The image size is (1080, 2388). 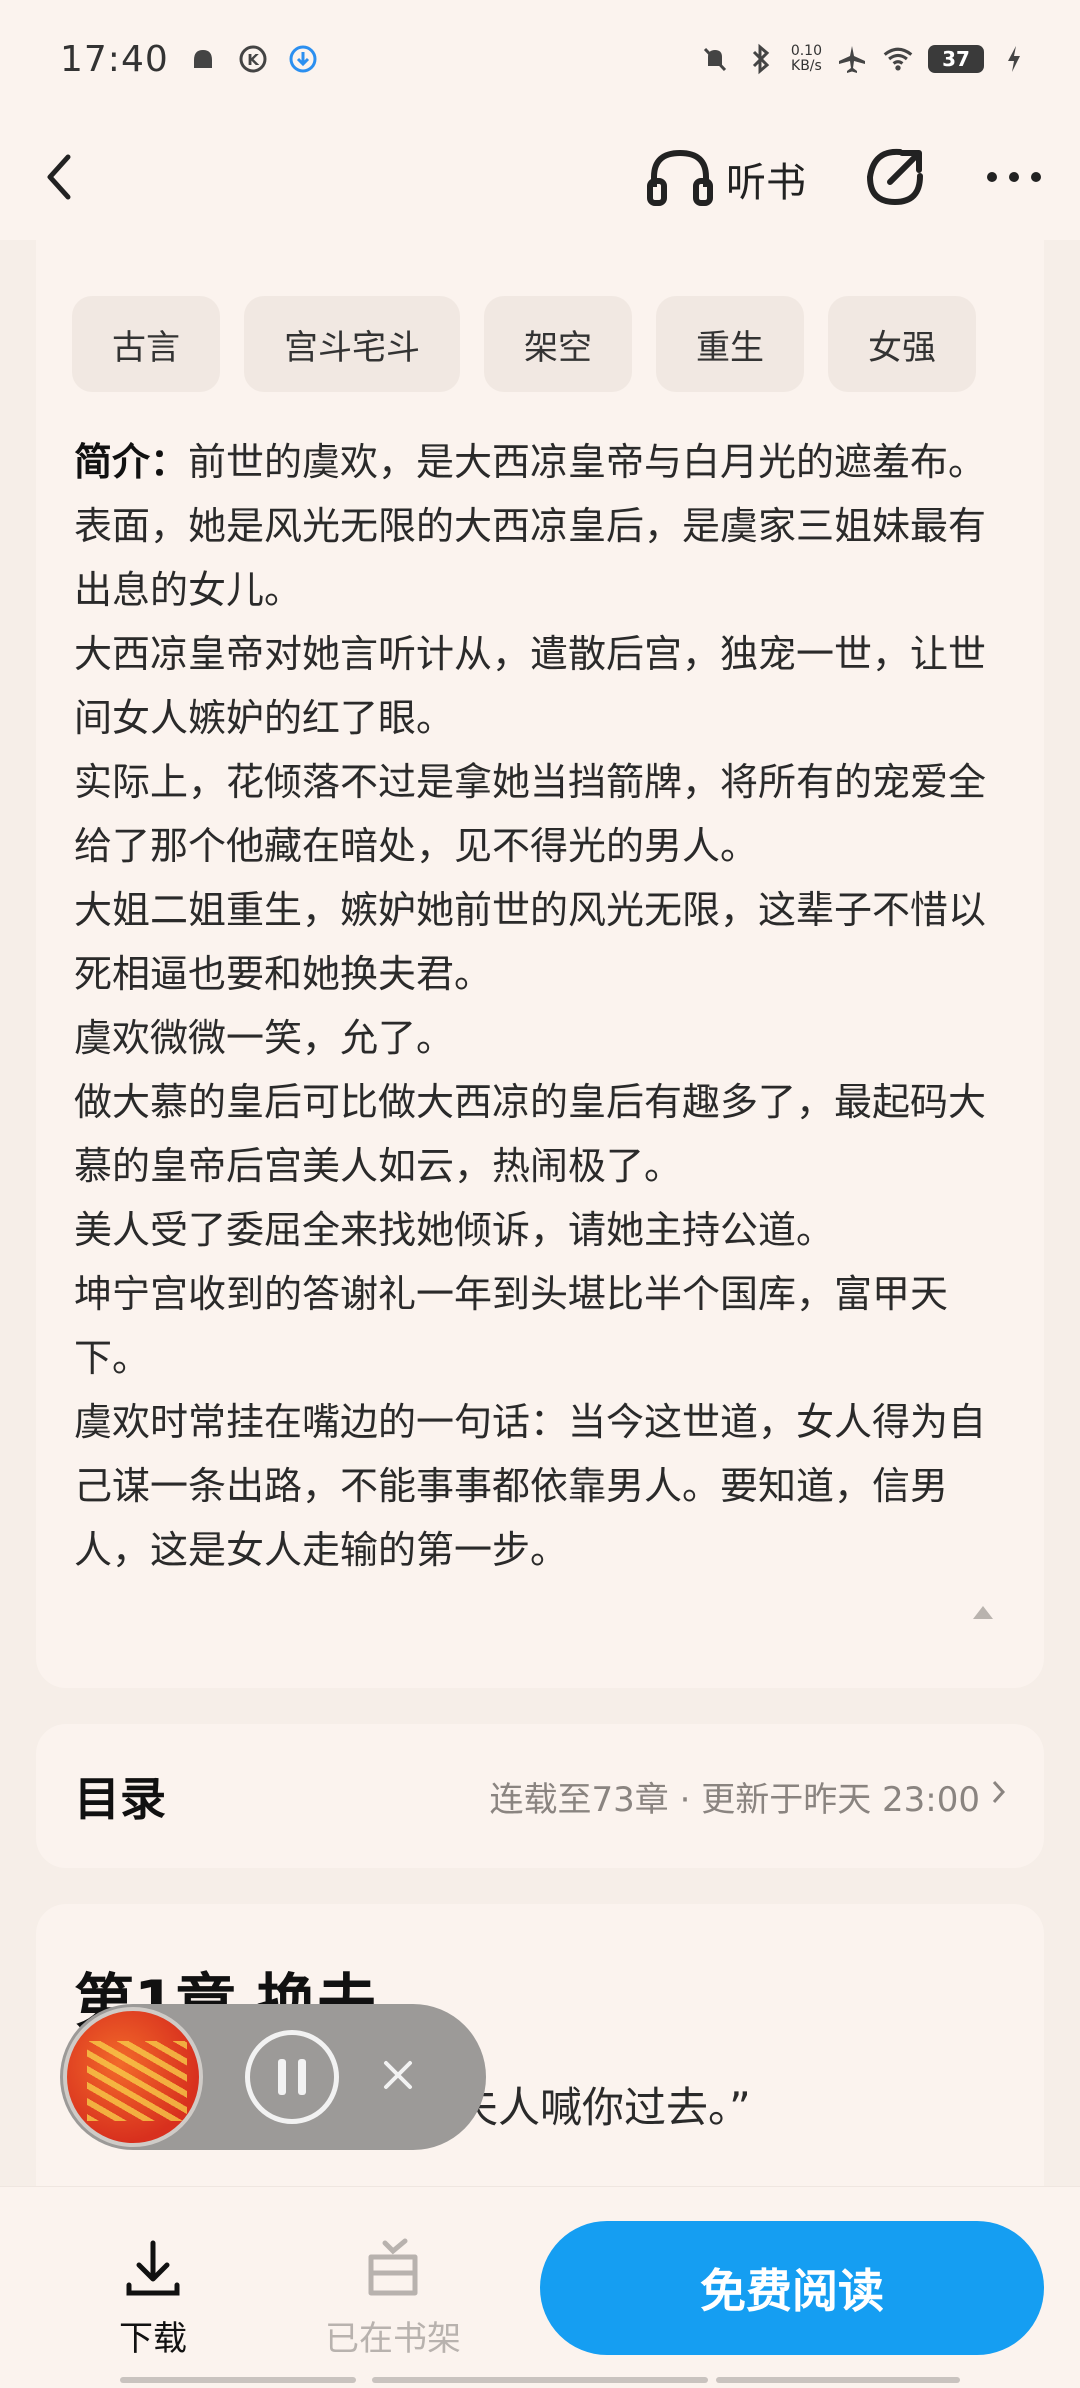 What do you see at coordinates (983, 1614) in the screenshot?
I see `collapse-triangle-icon` at bounding box center [983, 1614].